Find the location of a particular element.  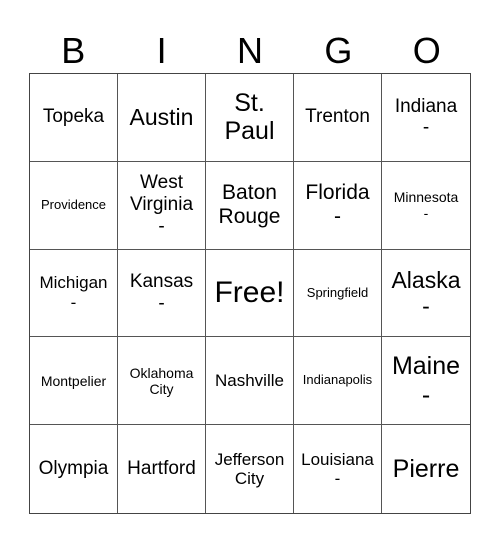

bingo-cell: Florida - is located at coordinates (338, 205).